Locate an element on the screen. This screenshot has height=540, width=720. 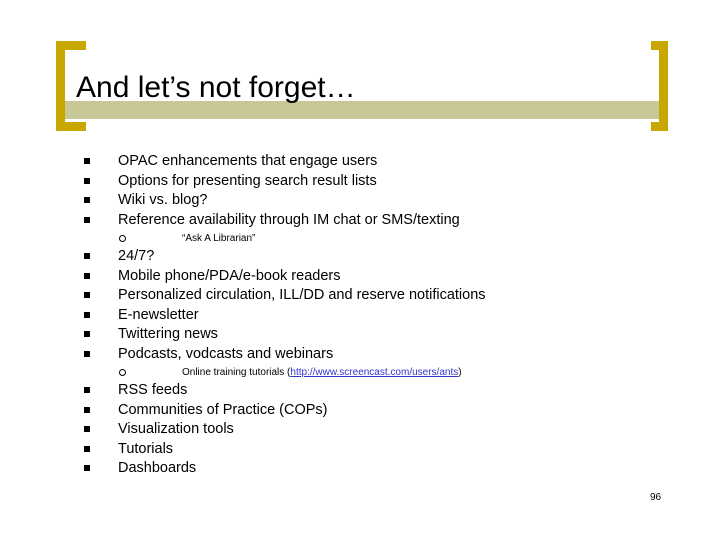
list-item-label: Mobile phone/PDA/e-book readers is located at coordinates (229, 275).